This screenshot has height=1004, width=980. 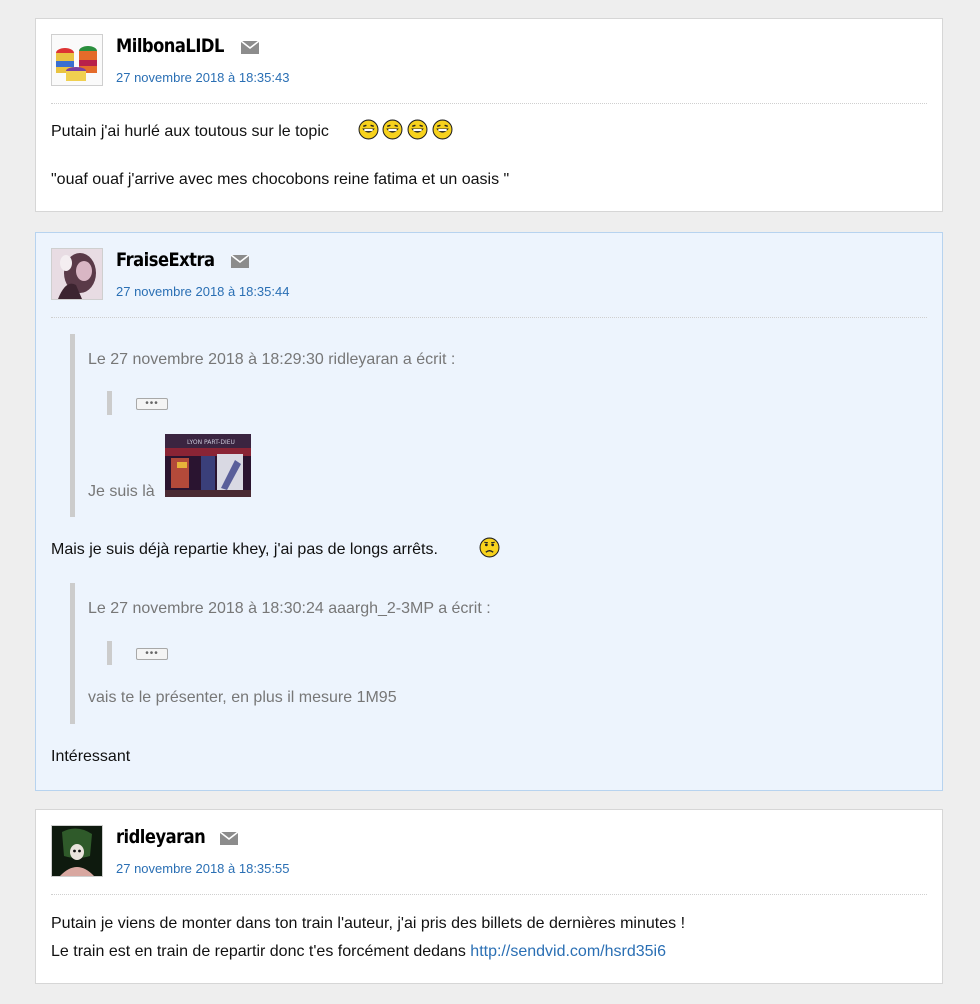 I want to click on sendvid-link: http://sendvid.com/hsrd35i6, so click(x=568, y=951).